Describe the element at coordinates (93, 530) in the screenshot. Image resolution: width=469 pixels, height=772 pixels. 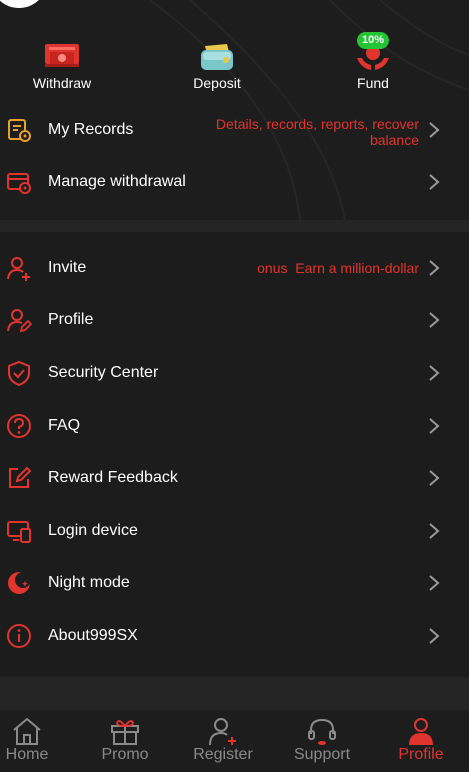
I see `menu-login-device-label: Login device` at that location.